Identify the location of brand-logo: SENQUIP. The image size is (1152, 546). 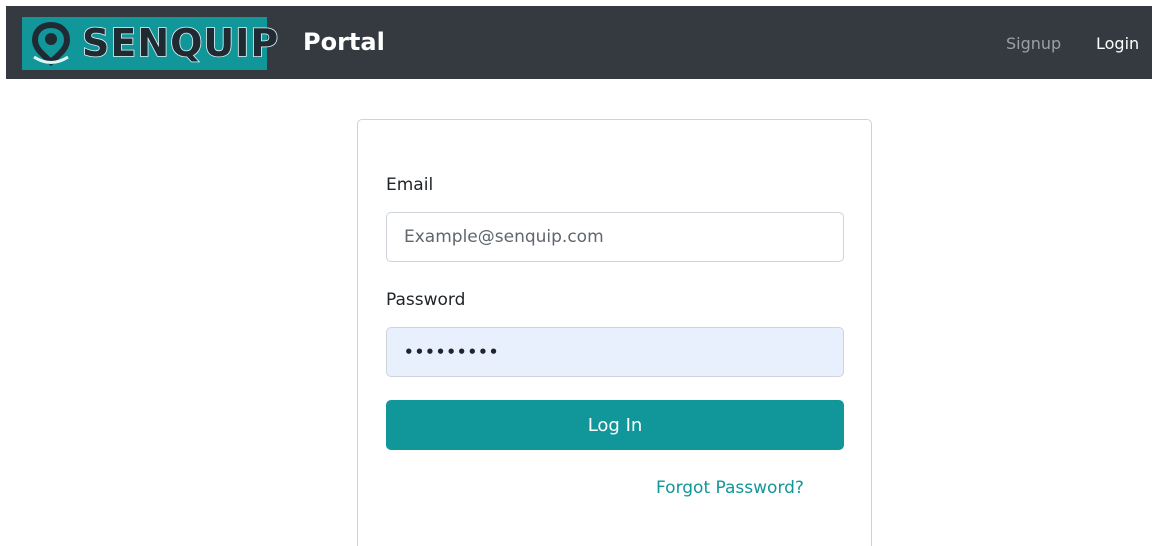
(150, 43).